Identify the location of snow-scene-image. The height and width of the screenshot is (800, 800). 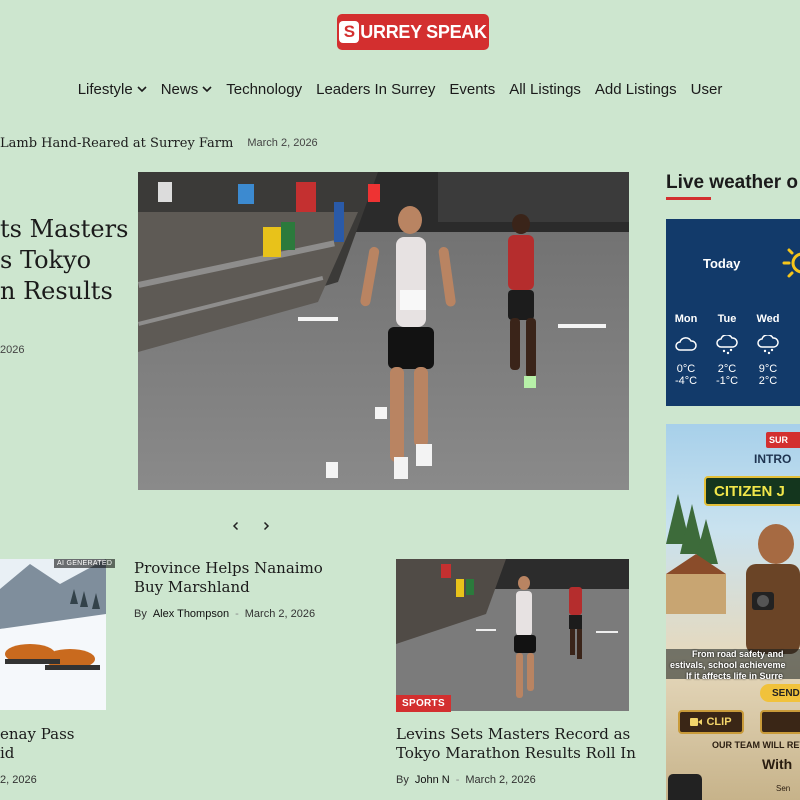
(53, 634).